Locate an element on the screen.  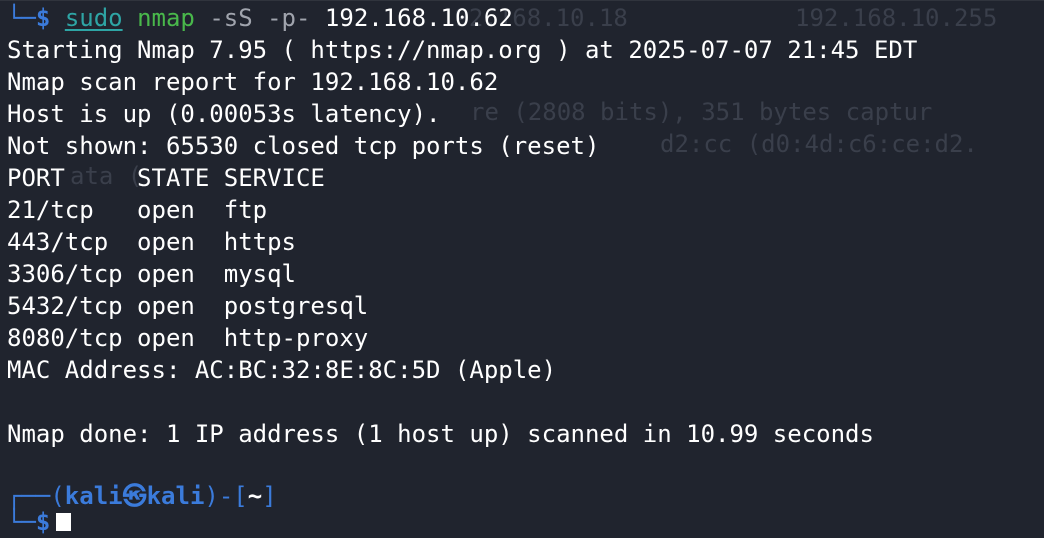
prompt-mid: )-[ is located at coordinates (226, 496).